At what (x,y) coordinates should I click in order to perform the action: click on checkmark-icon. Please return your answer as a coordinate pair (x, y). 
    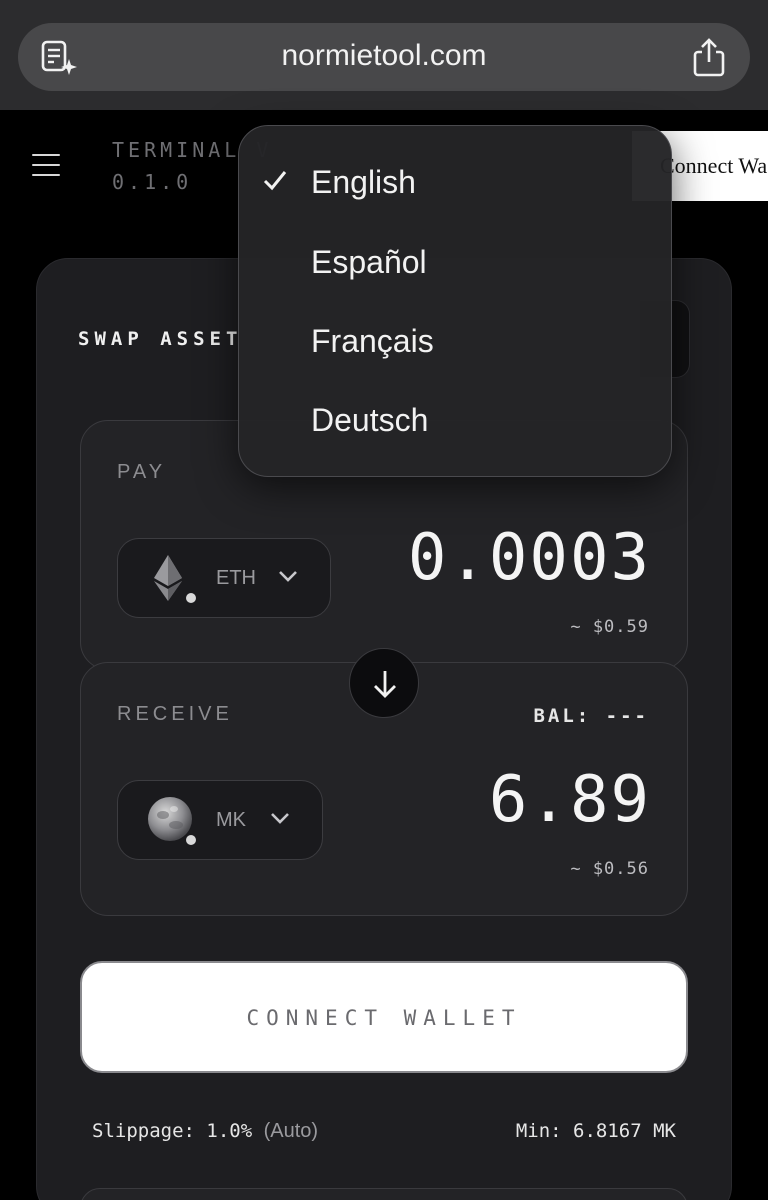
    Looking at the image, I should click on (275, 181).